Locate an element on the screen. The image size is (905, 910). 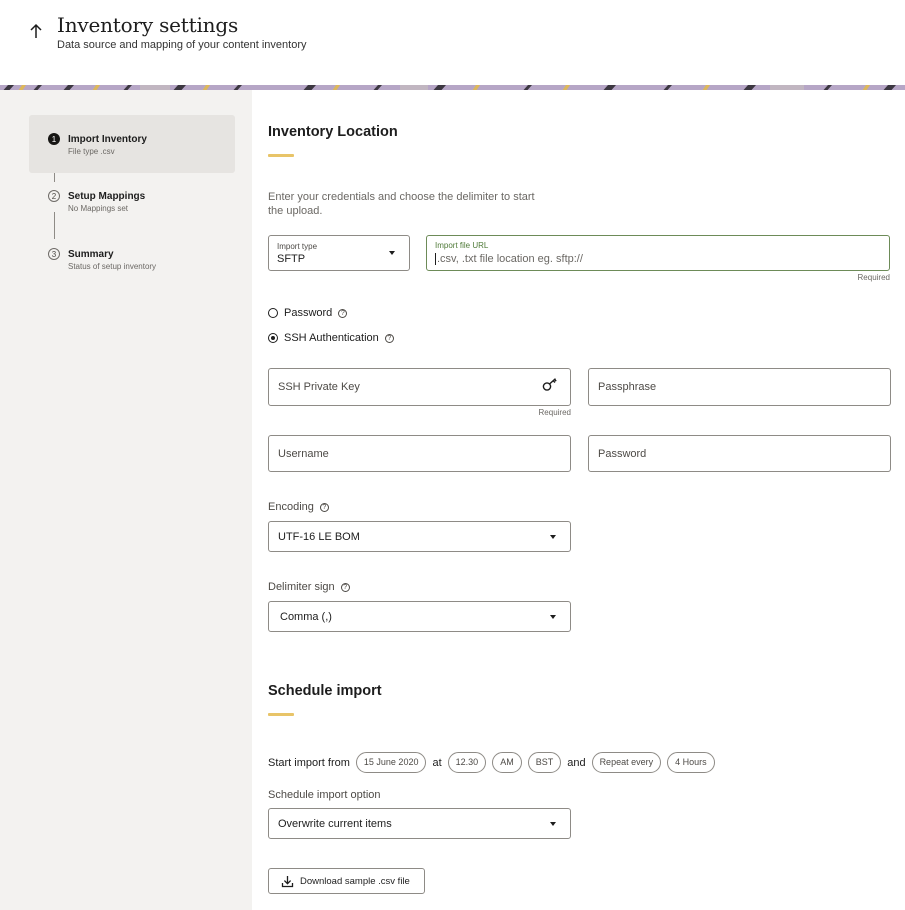
schedule-option-select: Overwrite current items is located at coordinates (419, 823).